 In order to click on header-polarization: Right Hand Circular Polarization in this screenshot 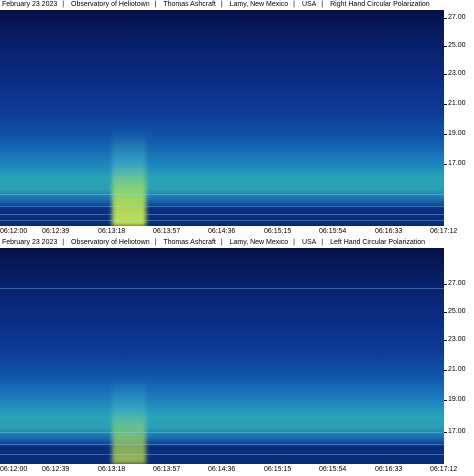, I will do `click(380, 4)`.